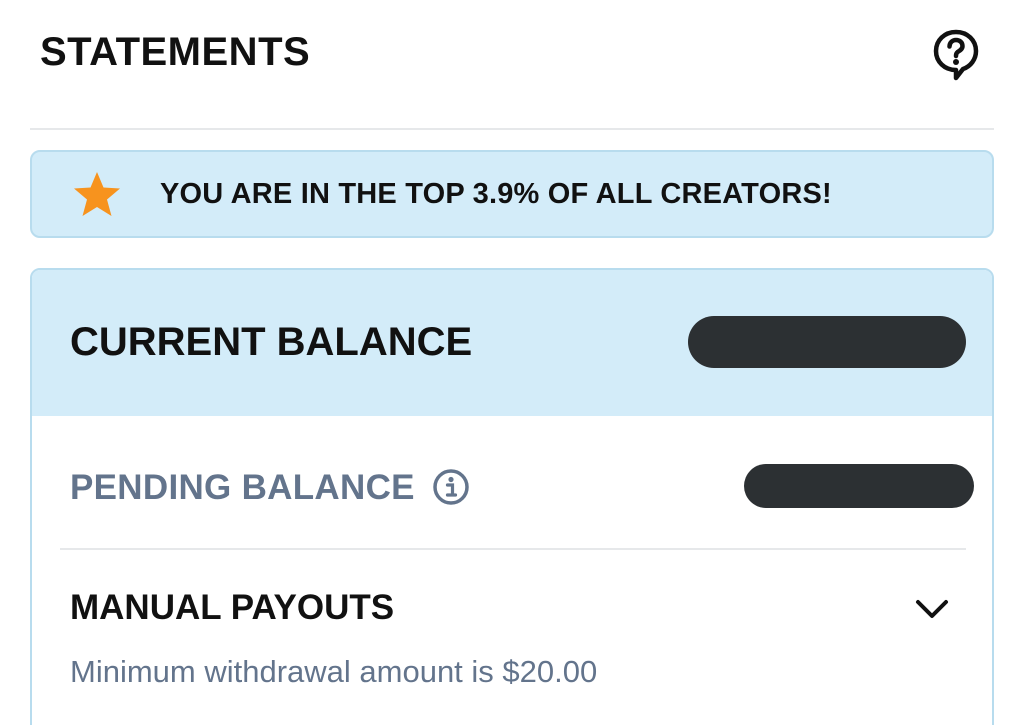  What do you see at coordinates (334, 671) in the screenshot?
I see `minimum-withdrawal-text: Minimum withdrawal amount is $20.00` at bounding box center [334, 671].